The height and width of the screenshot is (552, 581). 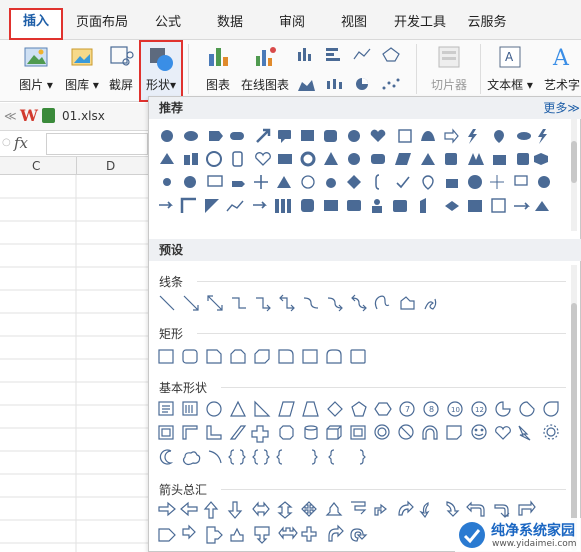 What do you see at coordinates (362, 435) in the screenshot?
I see `basic-shapes-grid: 7 8 10 12` at bounding box center [362, 435].